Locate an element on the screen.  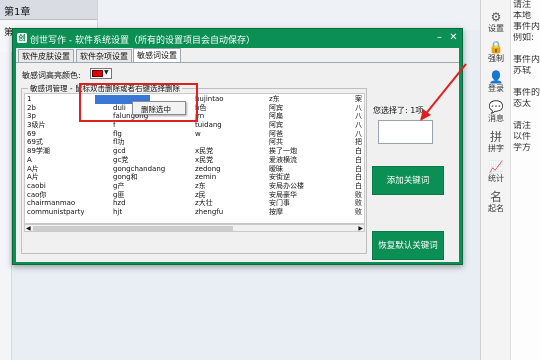
login-tool: 👤 登录 is located at coordinates (496, 82).